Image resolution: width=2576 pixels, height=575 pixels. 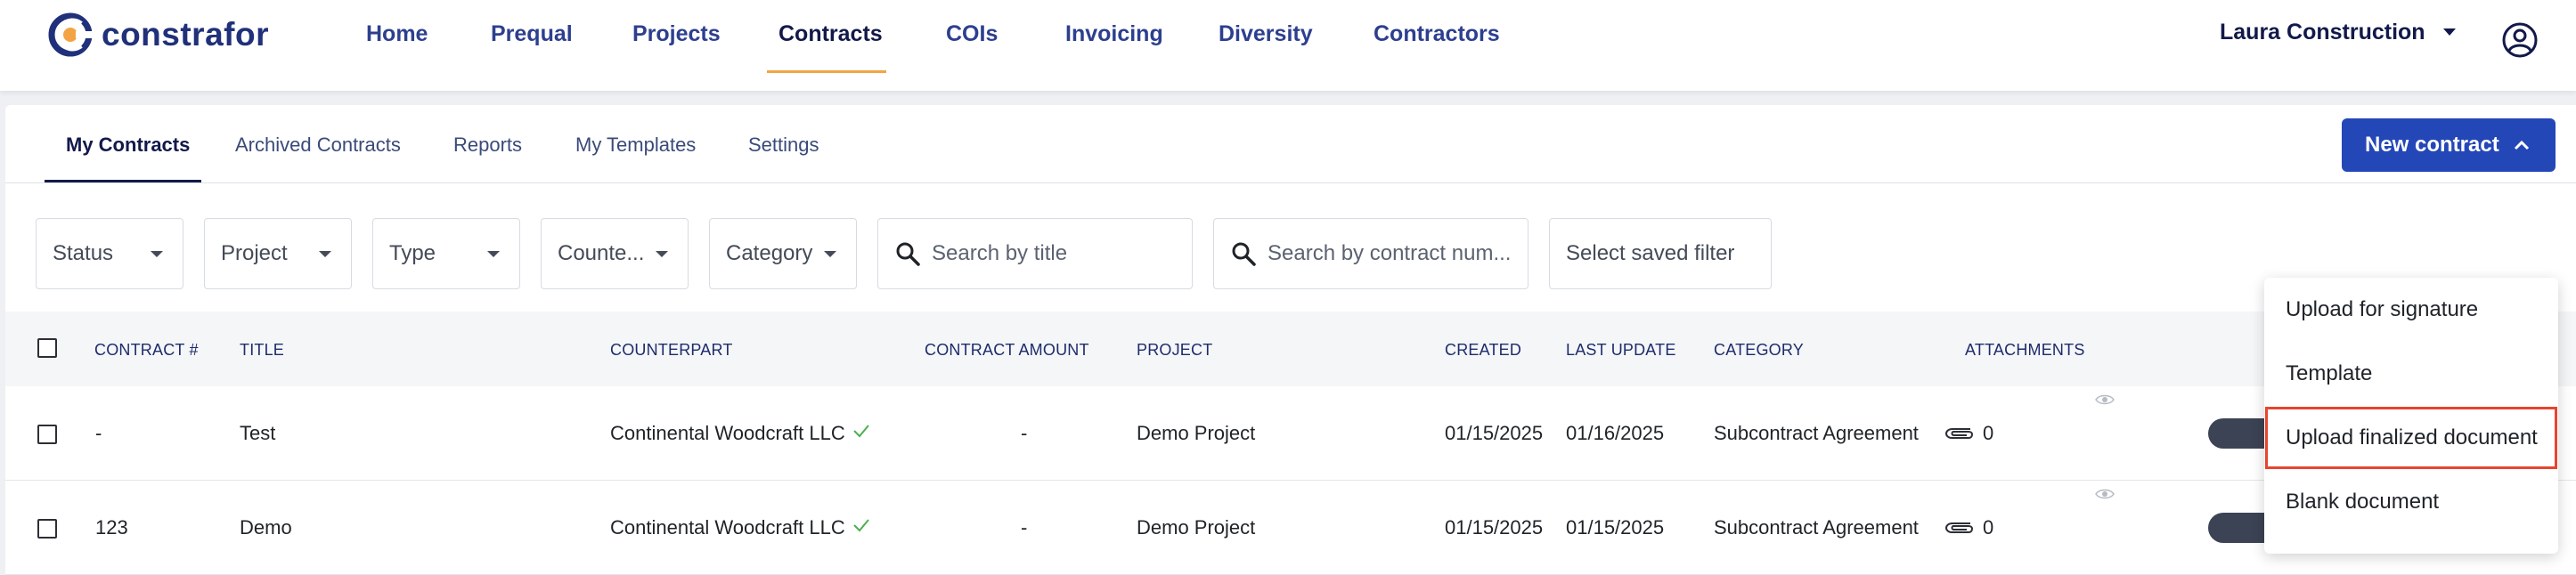 I want to click on tab-archived-contracts: Archived Contracts, so click(x=318, y=145).